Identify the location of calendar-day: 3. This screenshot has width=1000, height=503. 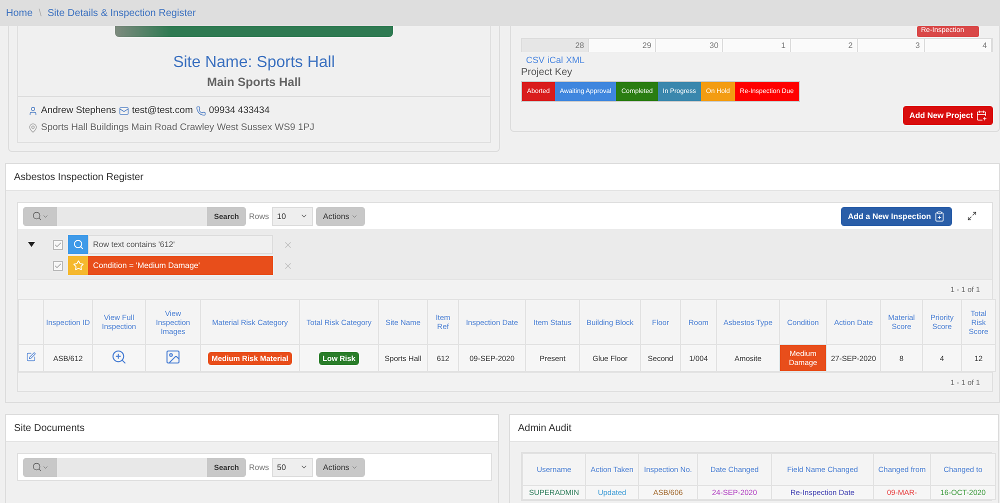
(891, 45).